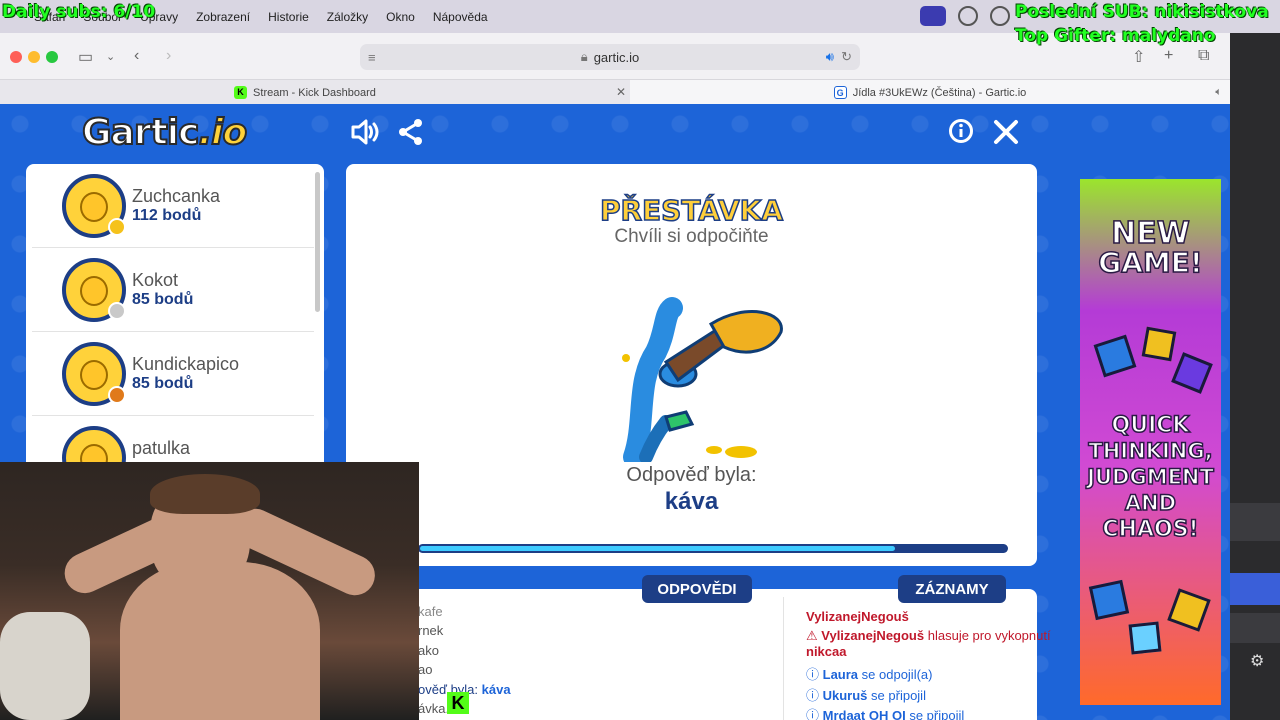  What do you see at coordinates (241, 92) in the screenshot?
I see `kick-favicon-icon: K` at bounding box center [241, 92].